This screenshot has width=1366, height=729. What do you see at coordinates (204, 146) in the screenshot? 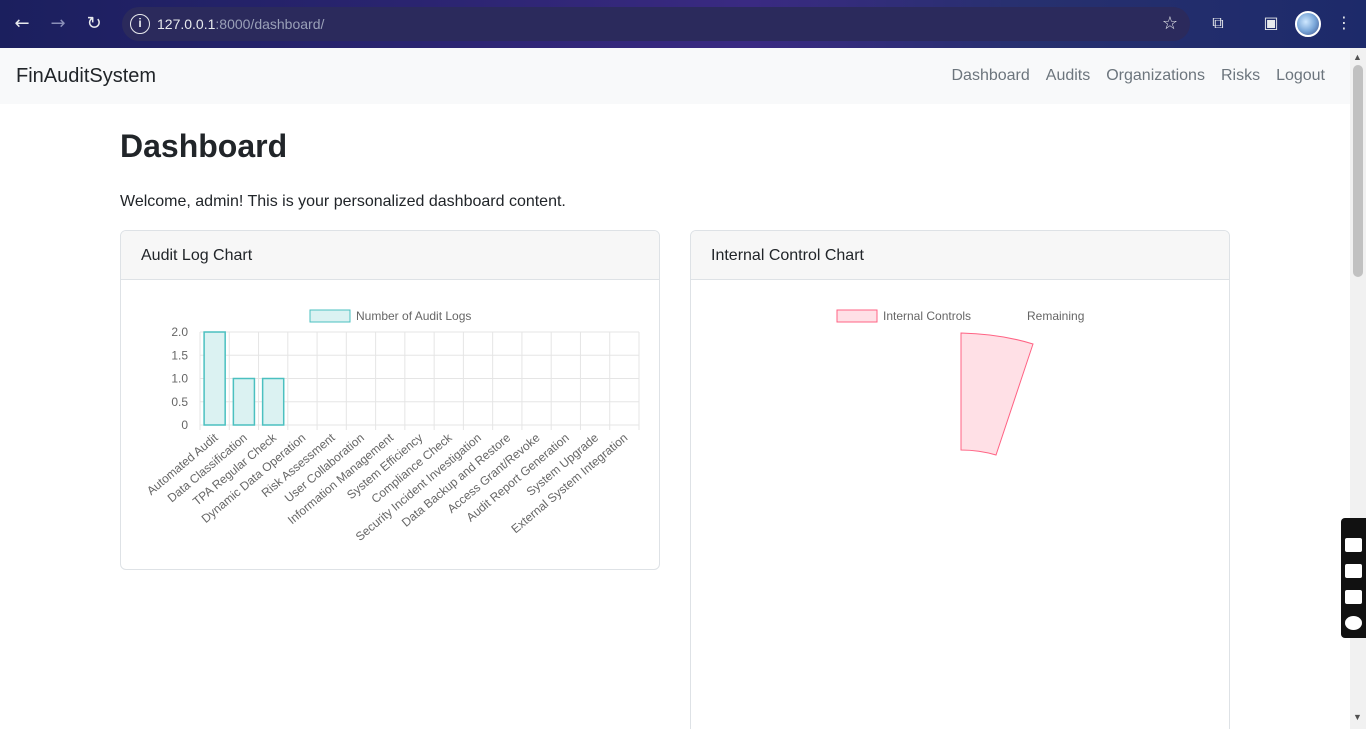
I see `page-title: Dashboard` at bounding box center [204, 146].